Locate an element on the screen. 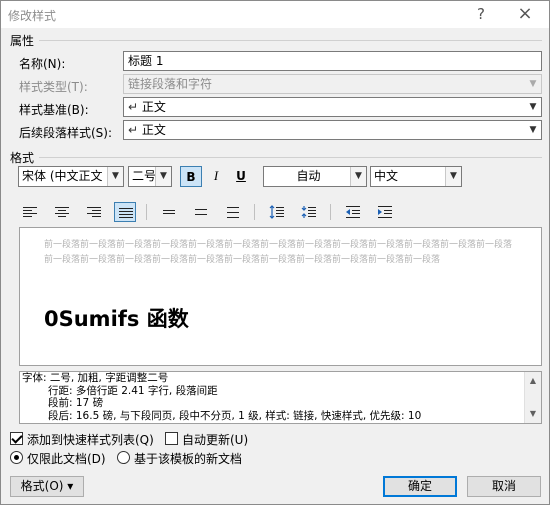 The image size is (550, 505). scroll-up-icon: ▲ is located at coordinates (533, 381).